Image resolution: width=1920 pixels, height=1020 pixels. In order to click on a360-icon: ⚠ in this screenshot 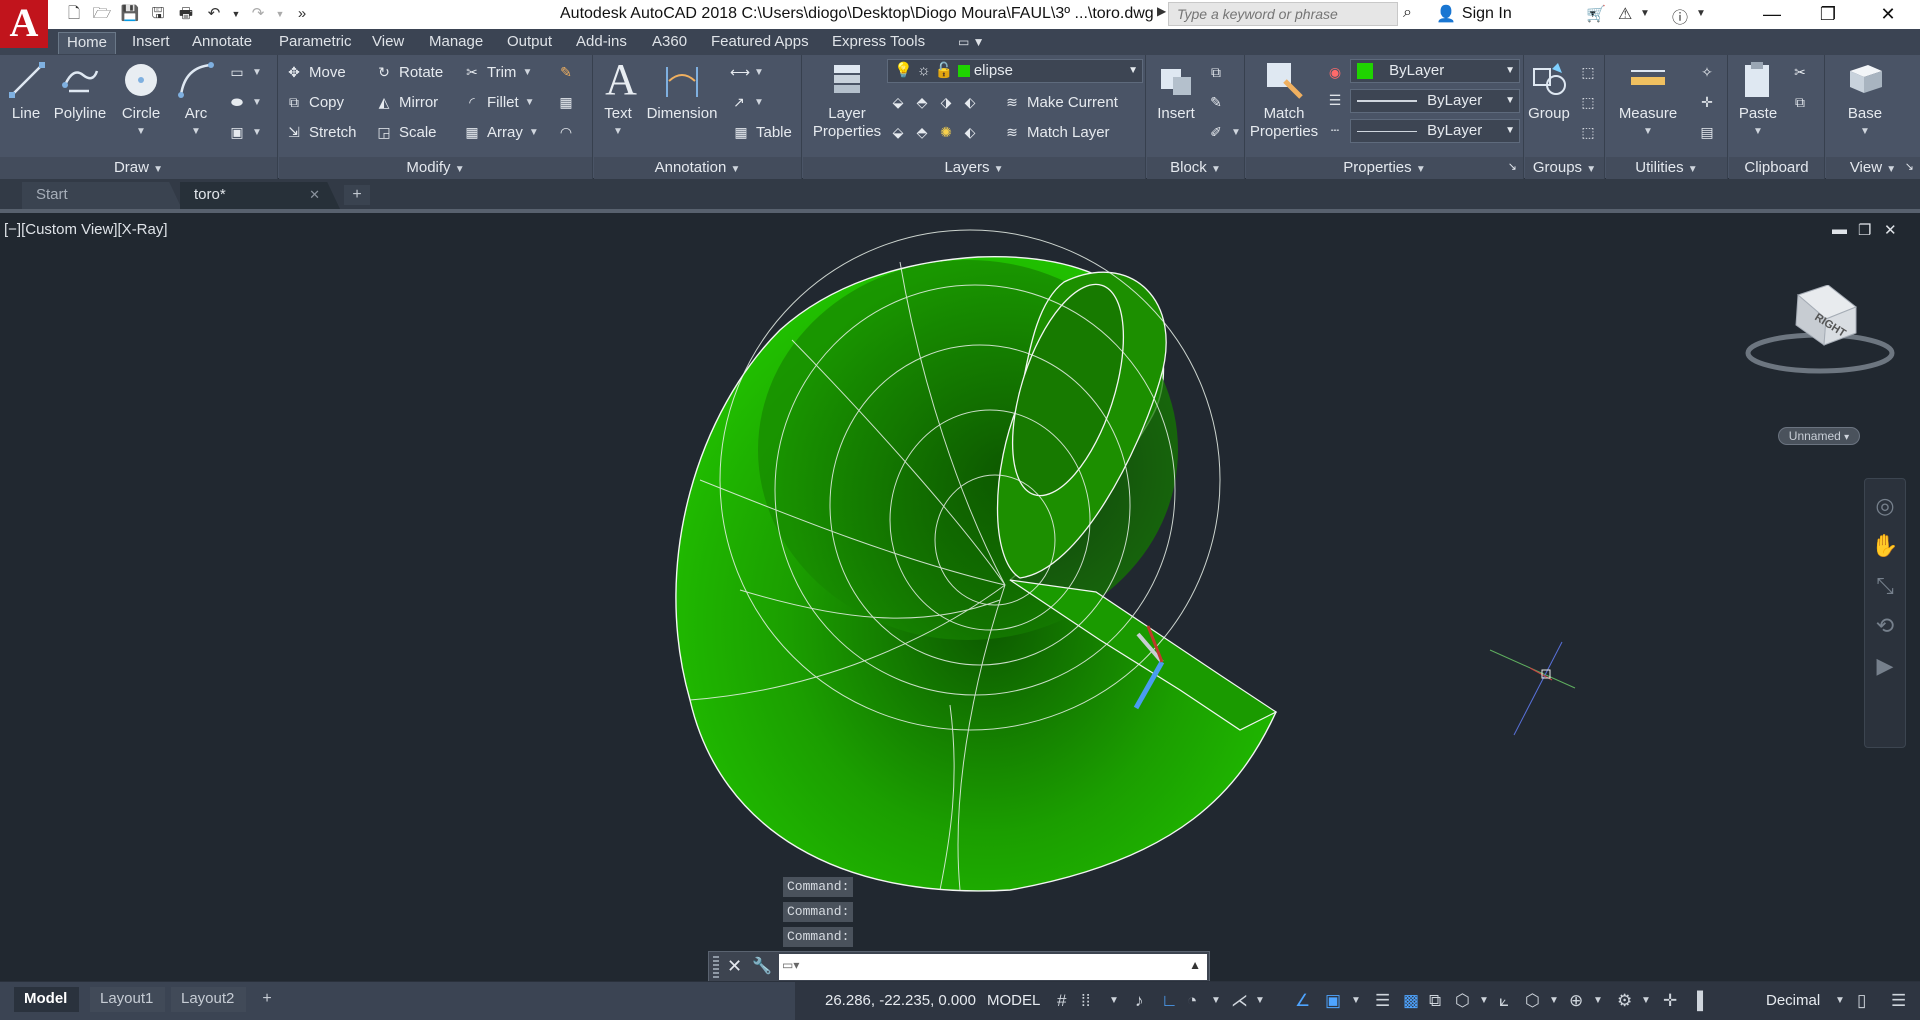, I will do `click(1625, 14)`.